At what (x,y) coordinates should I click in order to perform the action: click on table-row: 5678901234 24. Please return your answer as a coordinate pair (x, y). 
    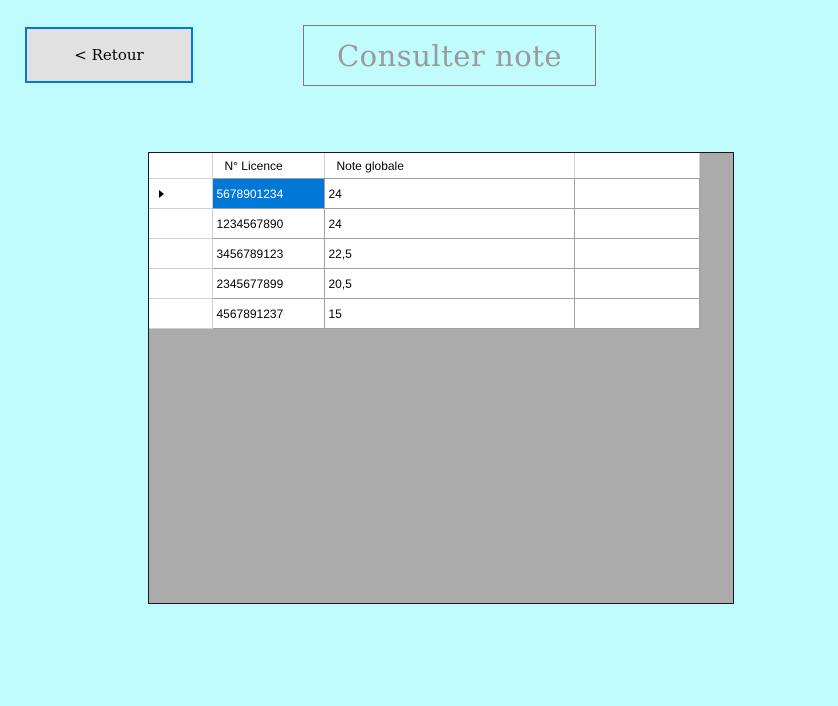
    Looking at the image, I should click on (424, 193).